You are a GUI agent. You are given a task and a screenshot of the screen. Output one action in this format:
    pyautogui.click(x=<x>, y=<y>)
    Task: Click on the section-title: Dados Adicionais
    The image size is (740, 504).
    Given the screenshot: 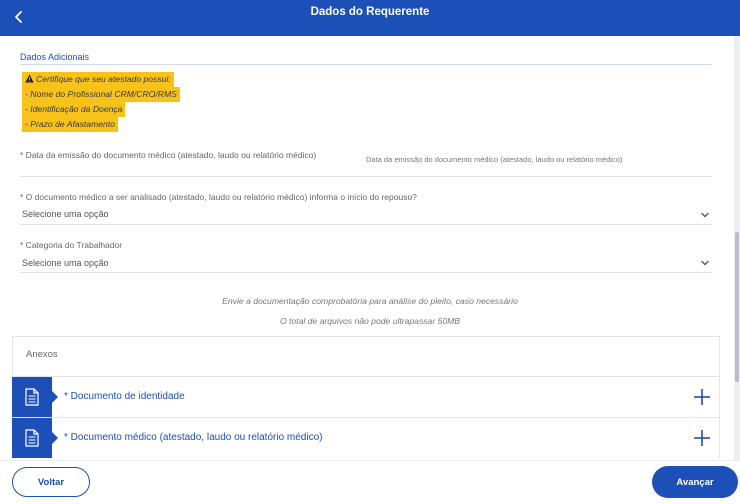 What is the action you would take?
    pyautogui.click(x=55, y=57)
    